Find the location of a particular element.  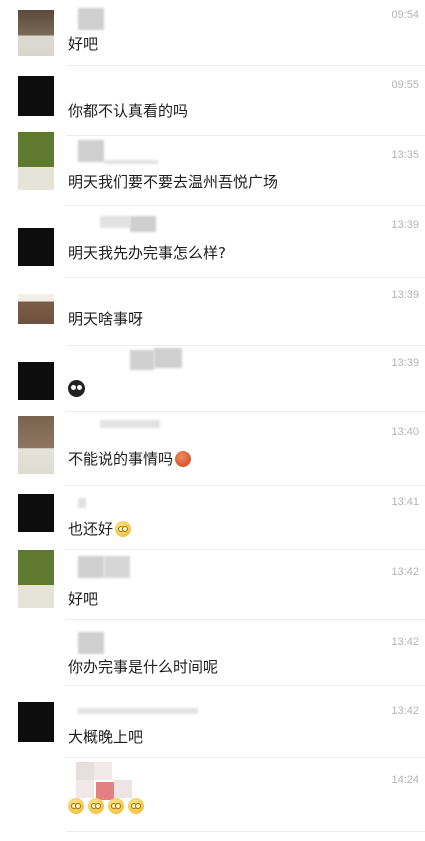

message-row: 13:42 你办完事是什么时间呢 is located at coordinates (212, 653).